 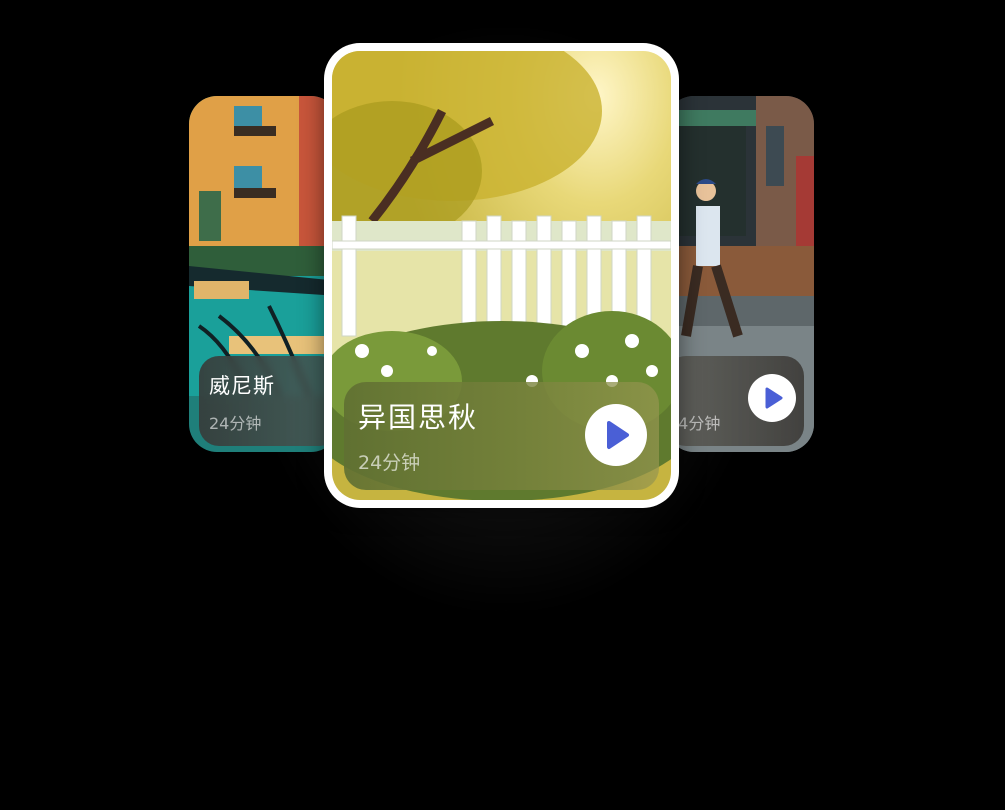 What do you see at coordinates (740, 274) in the screenshot?
I see `story-card-right: 24分钟` at bounding box center [740, 274].